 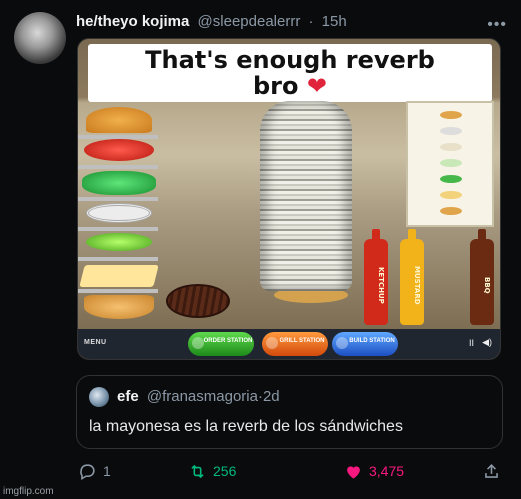 What do you see at coordinates (482, 277) in the screenshot?
I see `bbq-bottle: BBQ` at bounding box center [482, 277].